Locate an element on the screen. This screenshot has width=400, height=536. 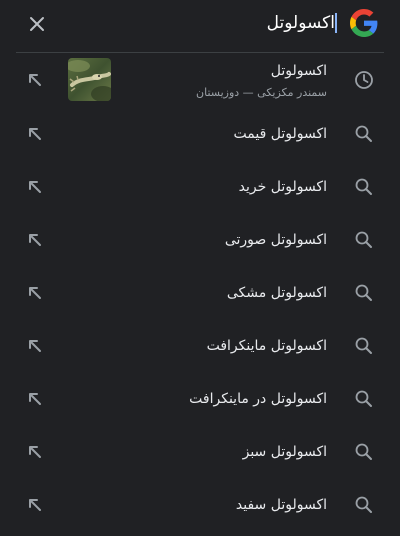
close-icon is located at coordinates (37, 24).